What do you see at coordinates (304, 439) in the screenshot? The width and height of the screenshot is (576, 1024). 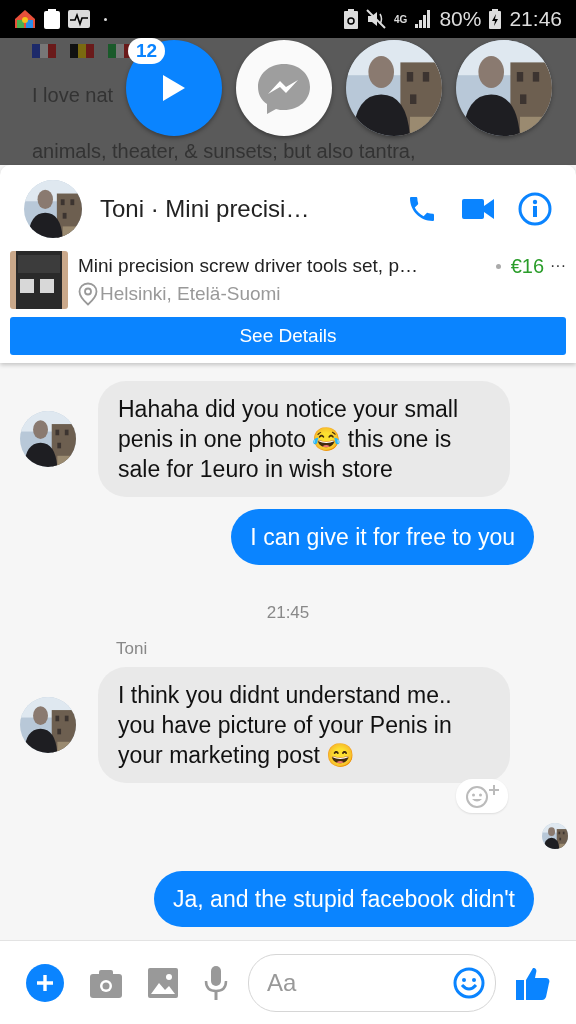 I see `message-bubble: Hahaha did you notice your small penis in one photo 😂 this one is sale for 1euro in wish store` at bounding box center [304, 439].